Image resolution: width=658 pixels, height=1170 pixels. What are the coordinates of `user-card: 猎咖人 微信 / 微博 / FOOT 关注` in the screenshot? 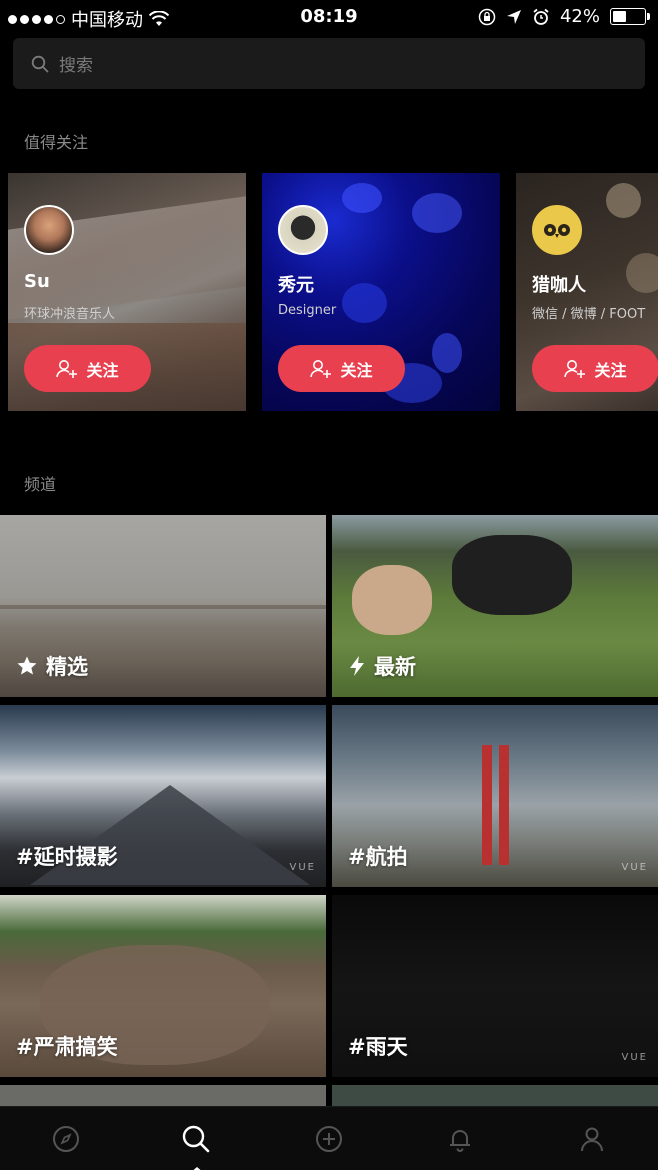 It's located at (587, 292).